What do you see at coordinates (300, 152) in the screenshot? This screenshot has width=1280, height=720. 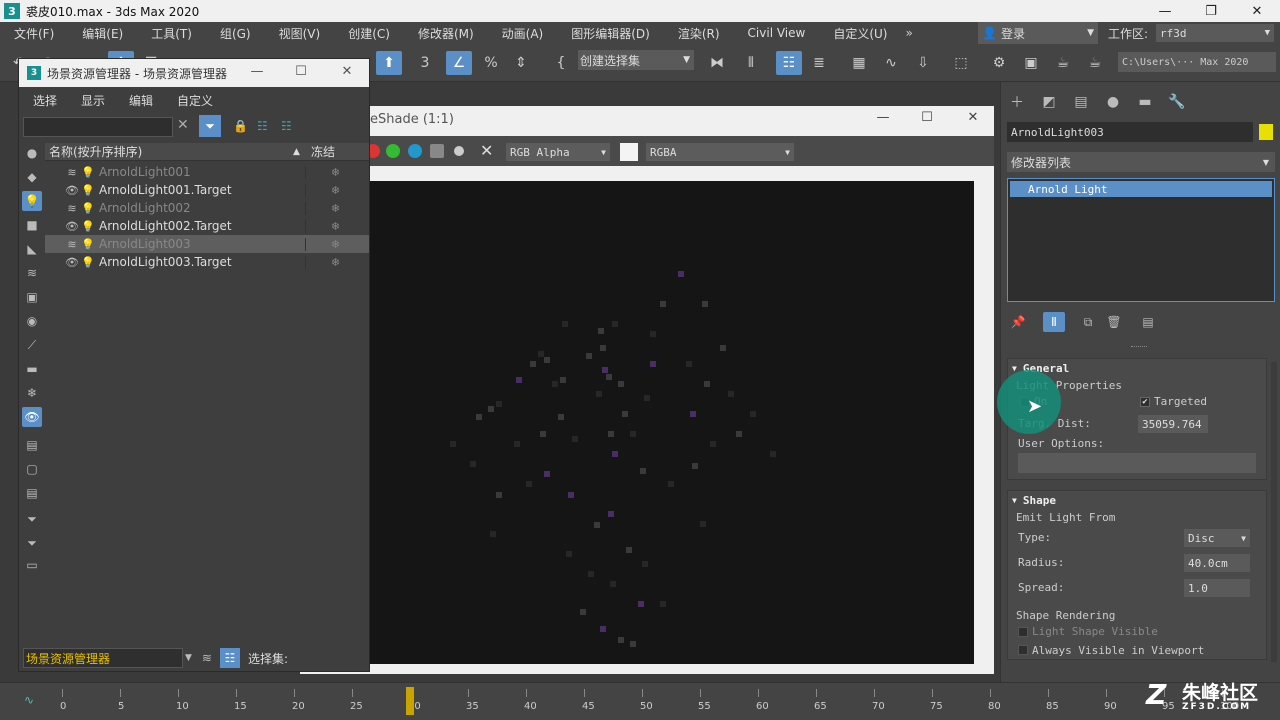 I see `sort-ascending-icon: ▲` at bounding box center [300, 152].